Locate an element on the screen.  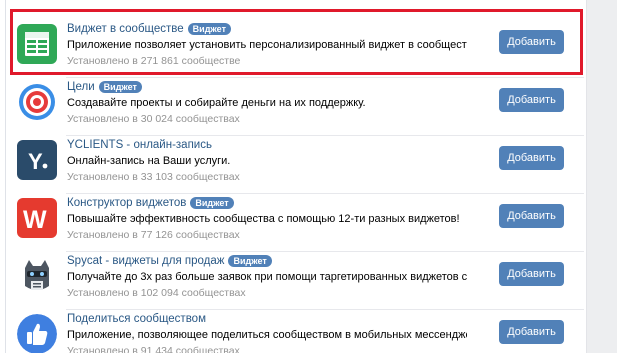
right-gutter is located at coordinates (601, 176).